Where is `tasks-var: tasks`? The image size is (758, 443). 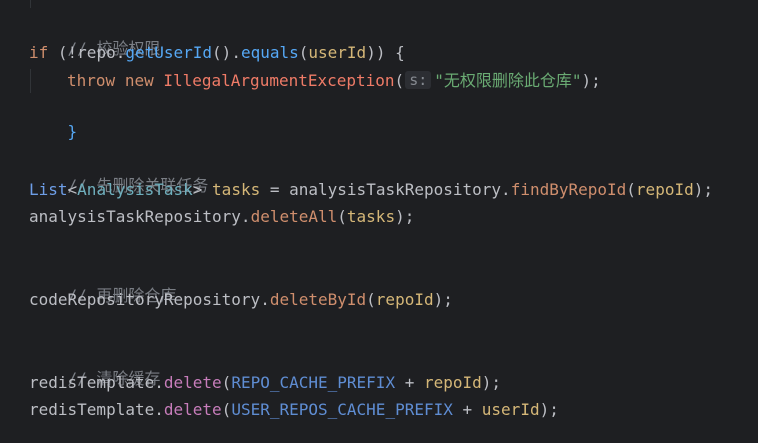
tasks-var: tasks is located at coordinates (236, 189).